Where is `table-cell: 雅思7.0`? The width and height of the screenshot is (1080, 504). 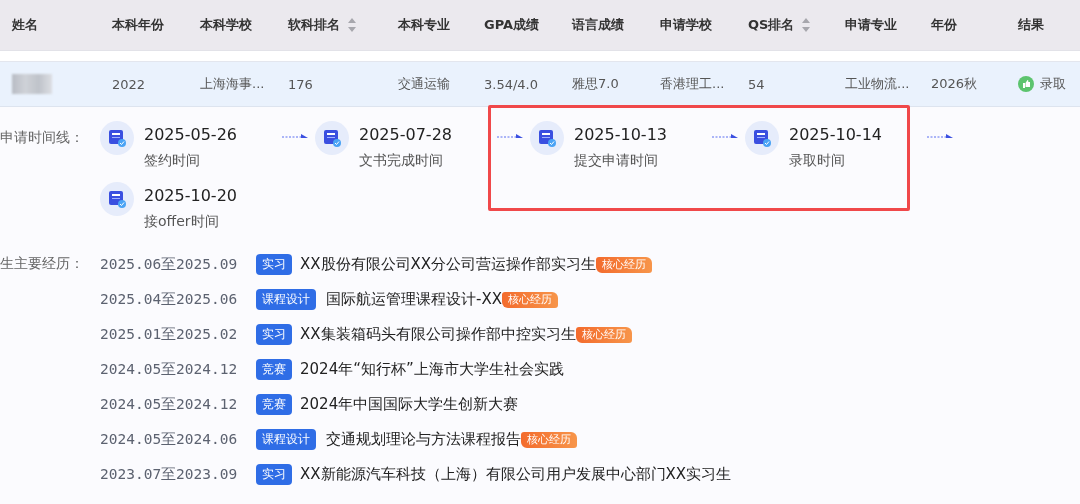
table-cell: 雅思7.0 is located at coordinates (595, 84).